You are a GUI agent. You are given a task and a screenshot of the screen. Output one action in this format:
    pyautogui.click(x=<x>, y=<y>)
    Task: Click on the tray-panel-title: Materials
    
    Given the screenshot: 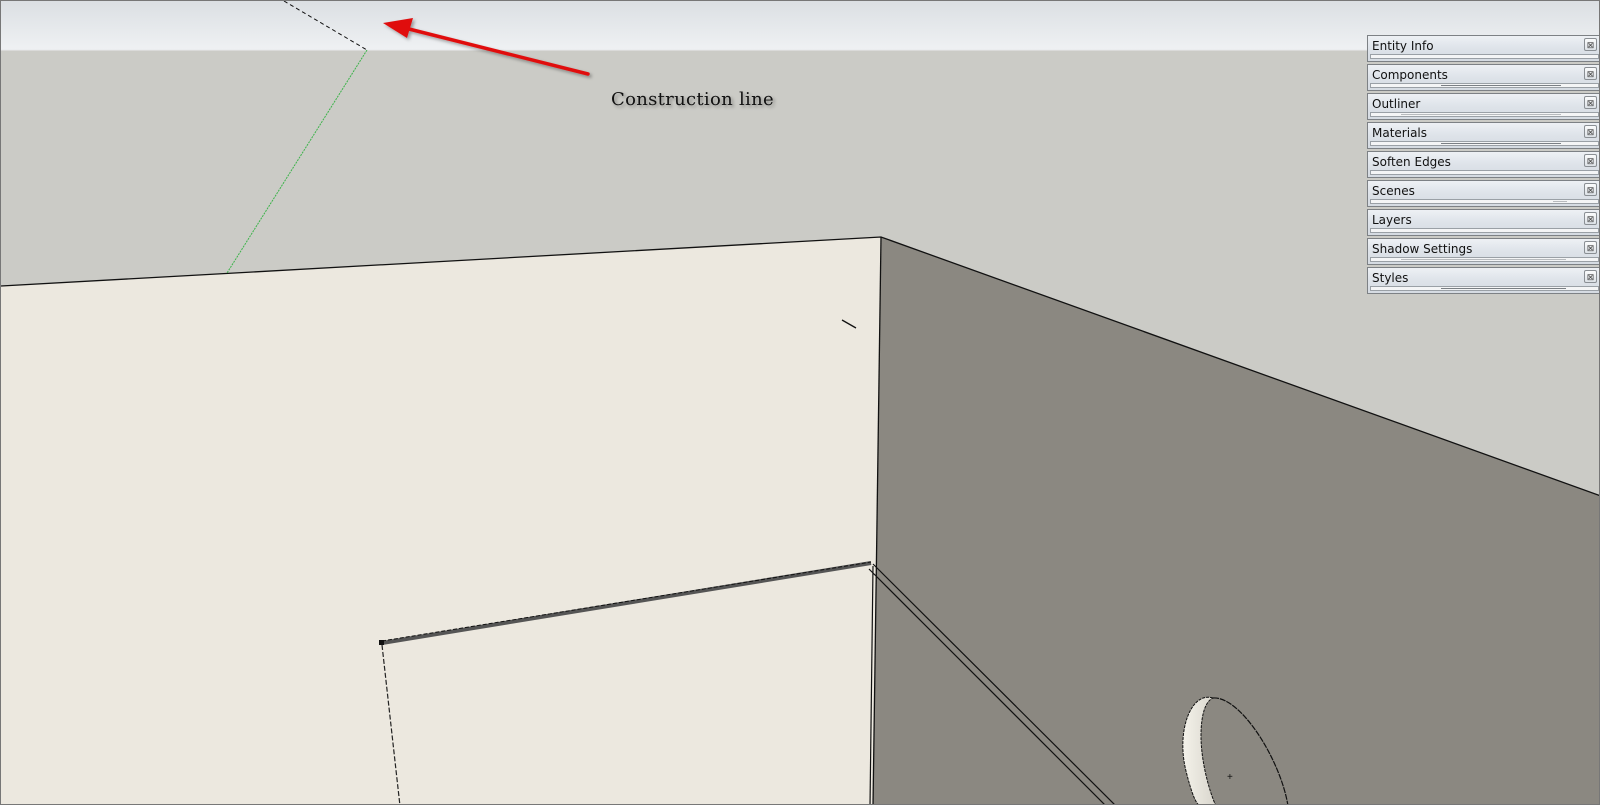 What is the action you would take?
    pyautogui.click(x=1400, y=133)
    